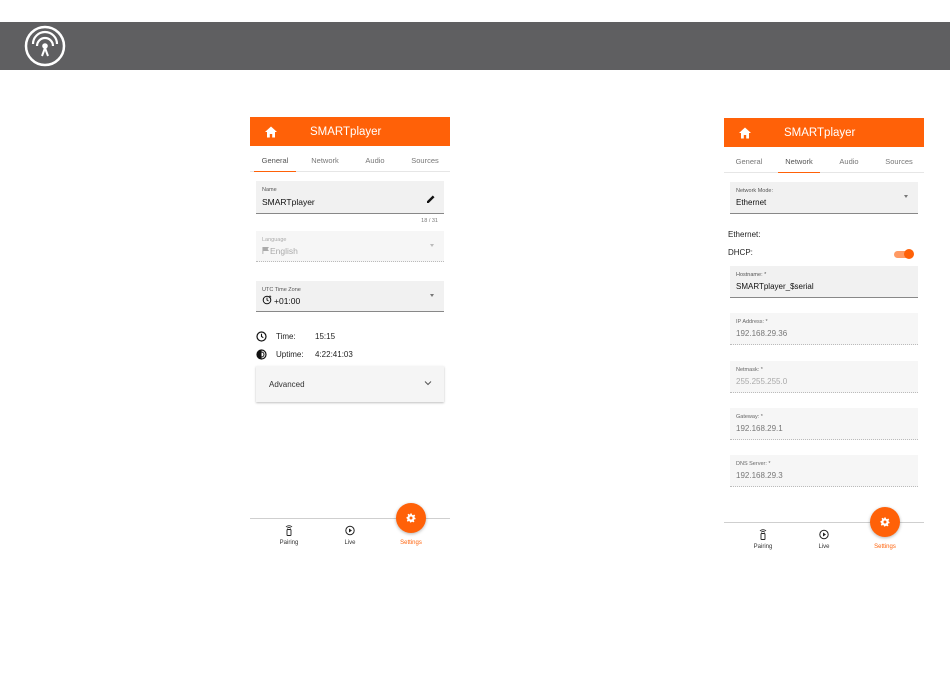 The height and width of the screenshot is (674, 950). Describe the element at coordinates (267, 300) in the screenshot. I see `clock-offset-icon` at that location.